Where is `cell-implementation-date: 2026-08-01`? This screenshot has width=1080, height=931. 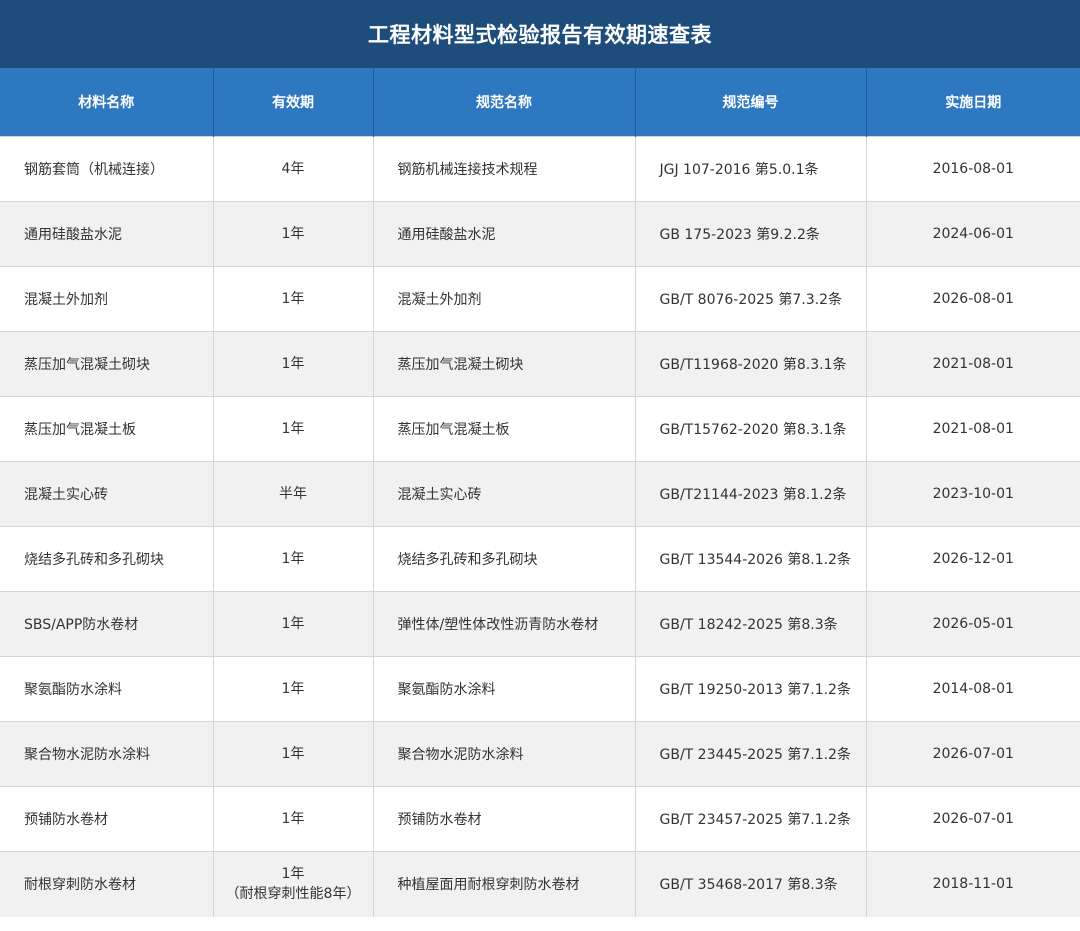
cell-implementation-date: 2026-08-01 is located at coordinates (972, 299).